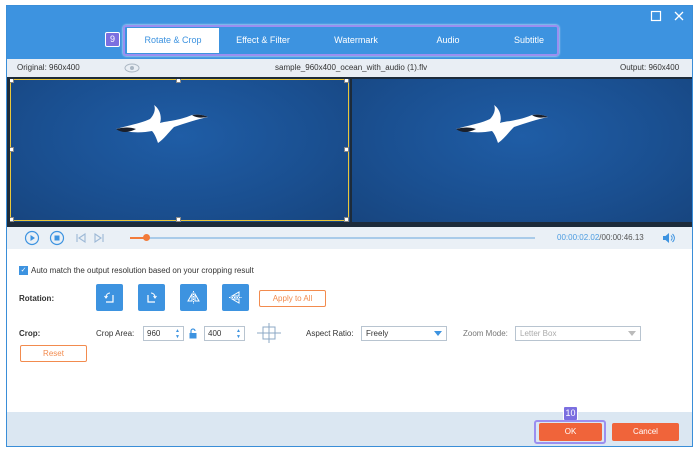 The width and height of the screenshot is (700, 453). I want to click on playback-bar: 00:00:02.02/00:00:46.13, so click(349, 238).